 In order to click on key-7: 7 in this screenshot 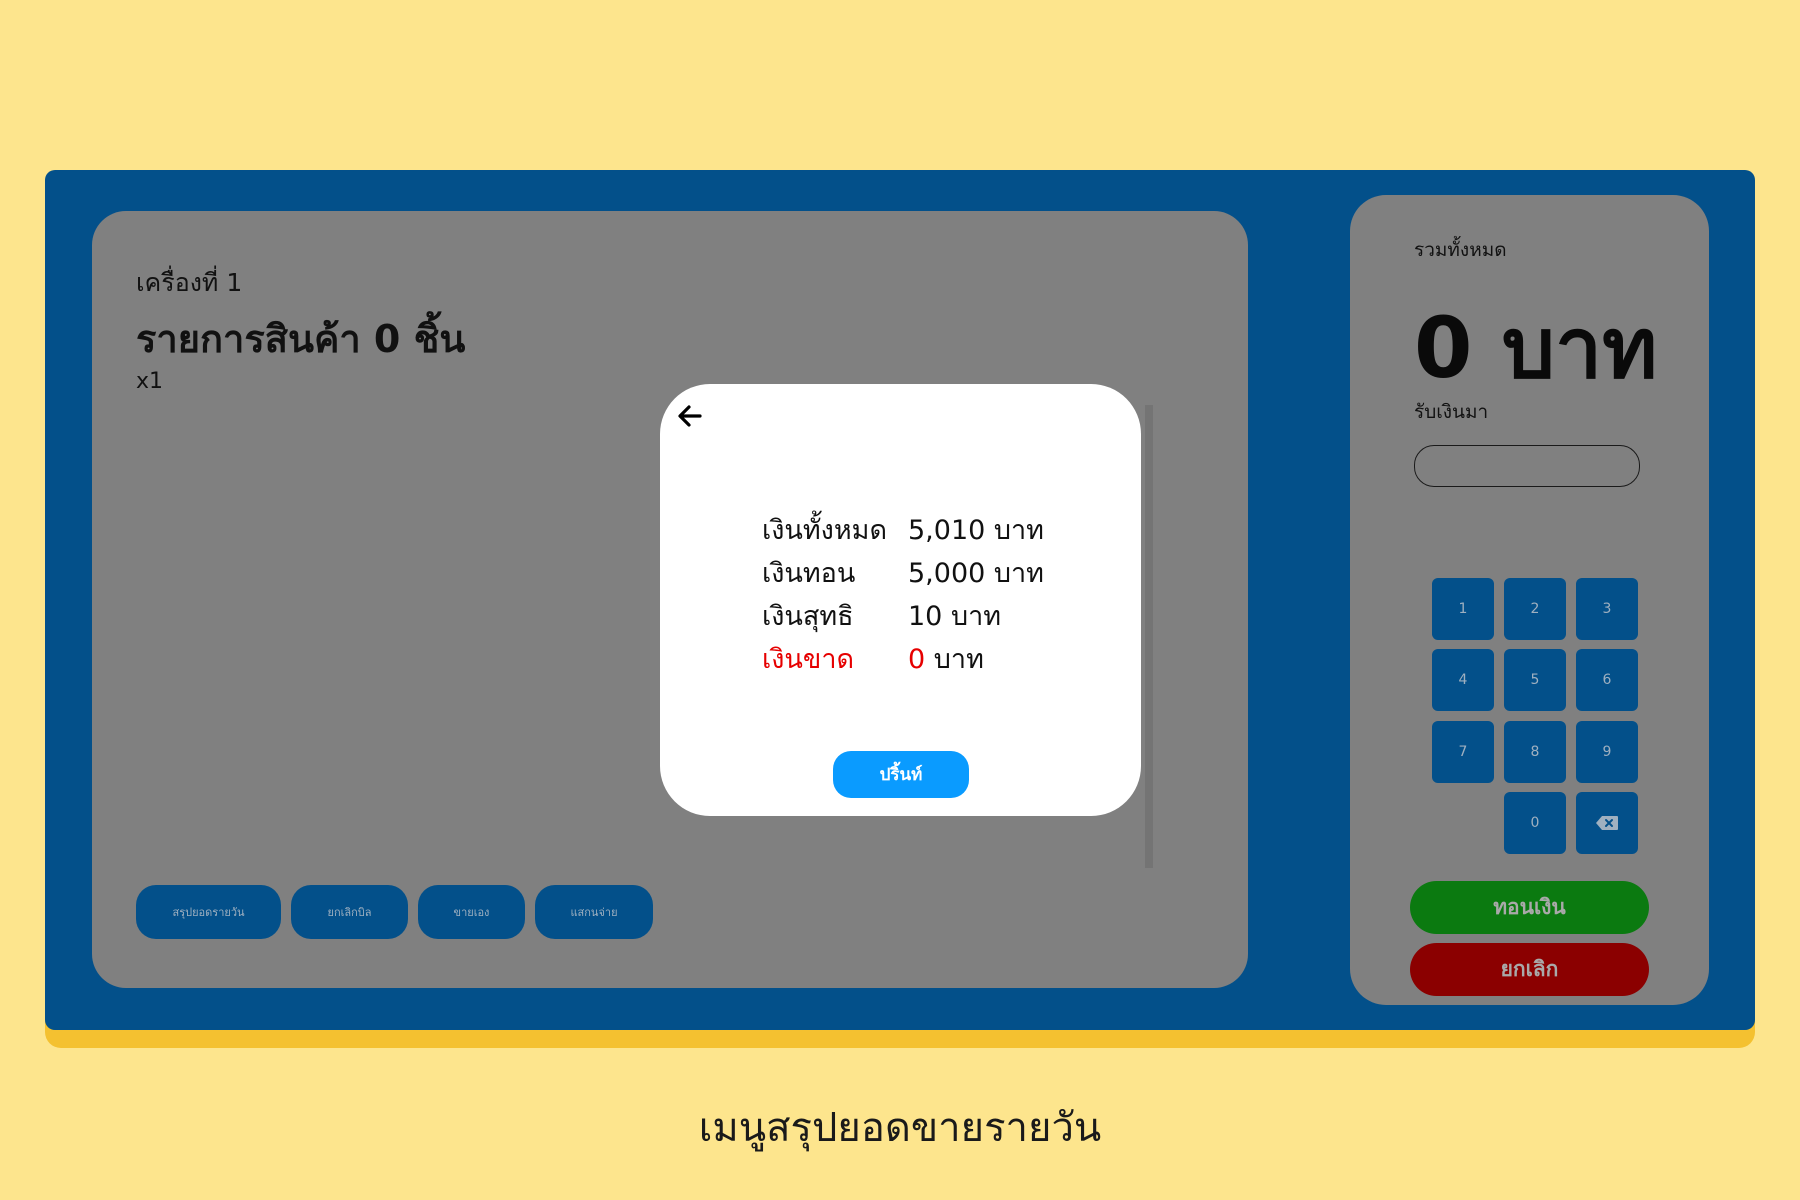, I will do `click(1463, 752)`.